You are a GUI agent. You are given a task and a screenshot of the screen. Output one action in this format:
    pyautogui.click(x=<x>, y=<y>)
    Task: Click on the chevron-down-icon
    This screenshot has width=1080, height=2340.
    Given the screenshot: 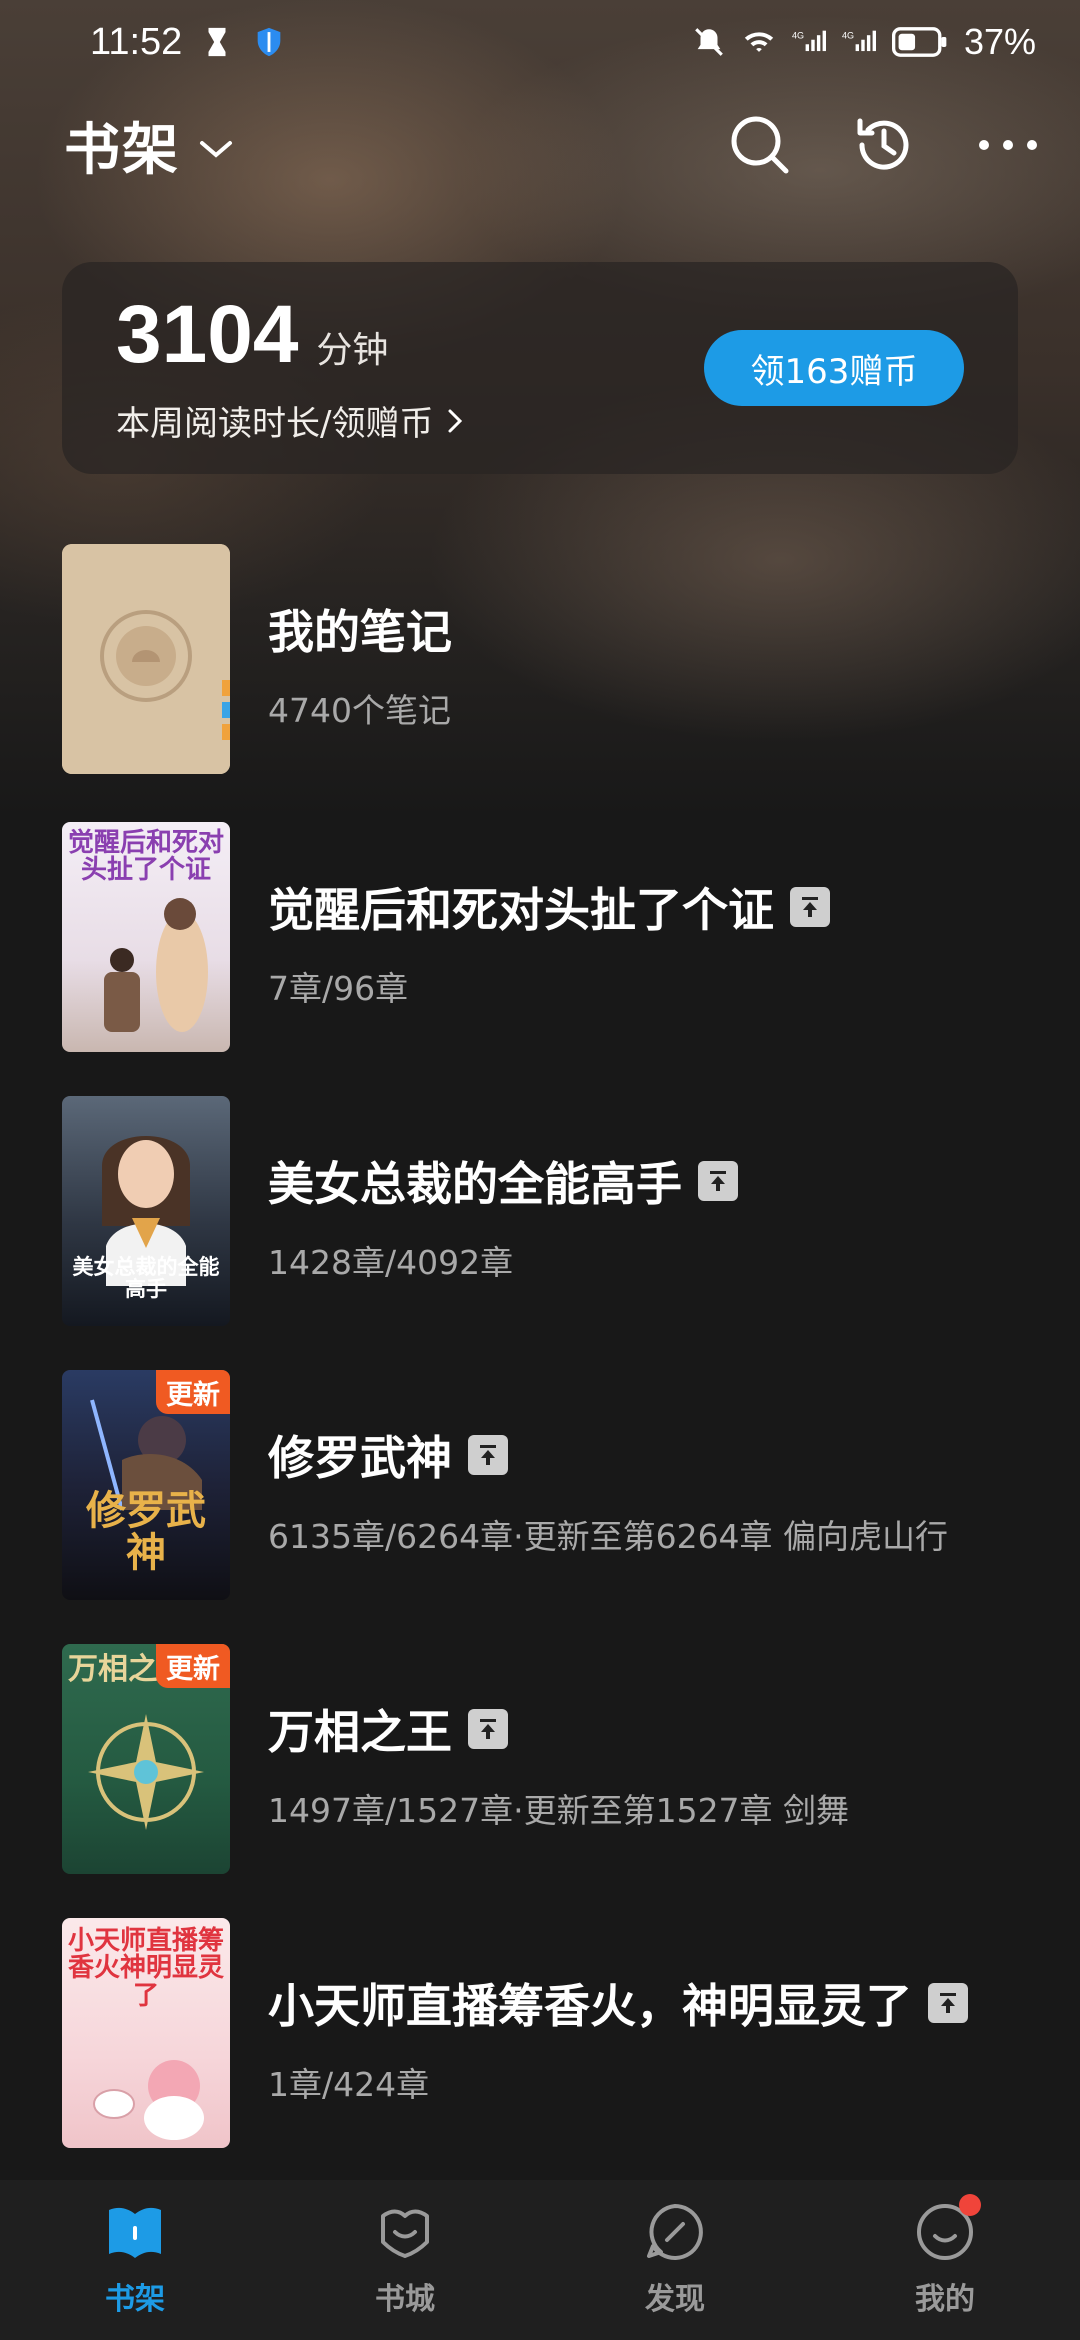 What is the action you would take?
    pyautogui.click(x=216, y=149)
    